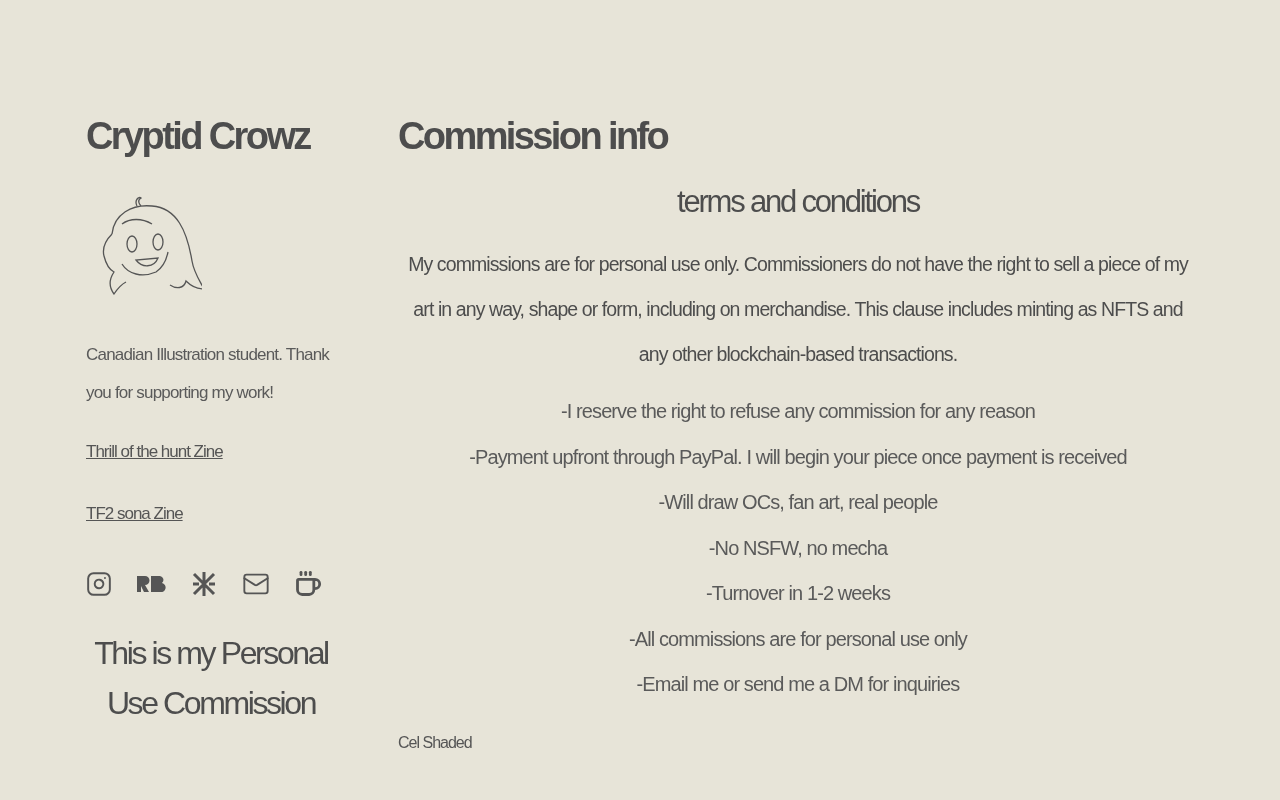 The image size is (1280, 800). Describe the element at coordinates (798, 202) in the screenshot. I see `section-subtitle: terms and conditions` at that location.